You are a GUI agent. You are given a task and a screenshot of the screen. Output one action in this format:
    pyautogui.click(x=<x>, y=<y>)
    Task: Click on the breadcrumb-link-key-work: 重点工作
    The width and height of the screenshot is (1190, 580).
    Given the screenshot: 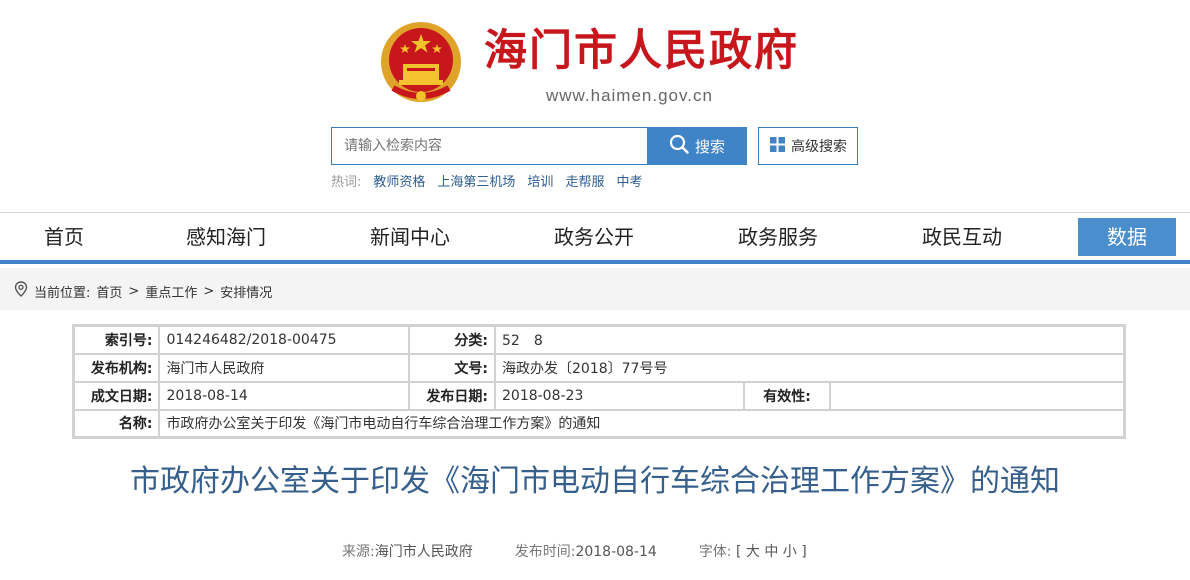 What is the action you would take?
    pyautogui.click(x=171, y=291)
    